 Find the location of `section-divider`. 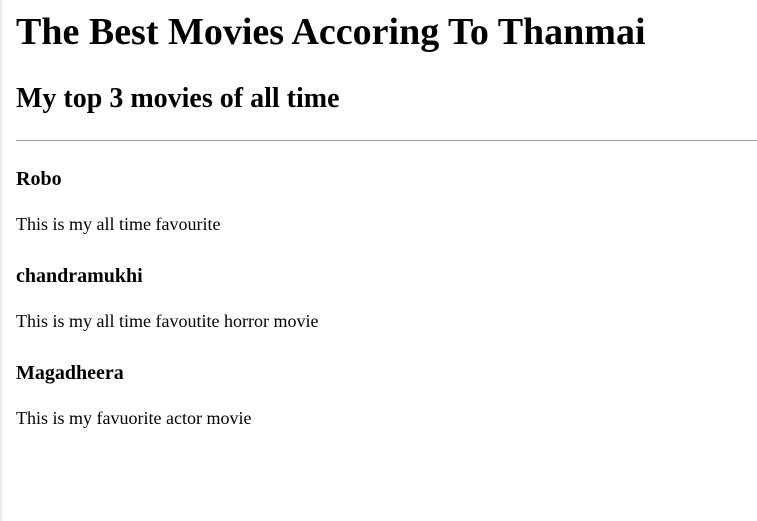

section-divider is located at coordinates (386, 140).